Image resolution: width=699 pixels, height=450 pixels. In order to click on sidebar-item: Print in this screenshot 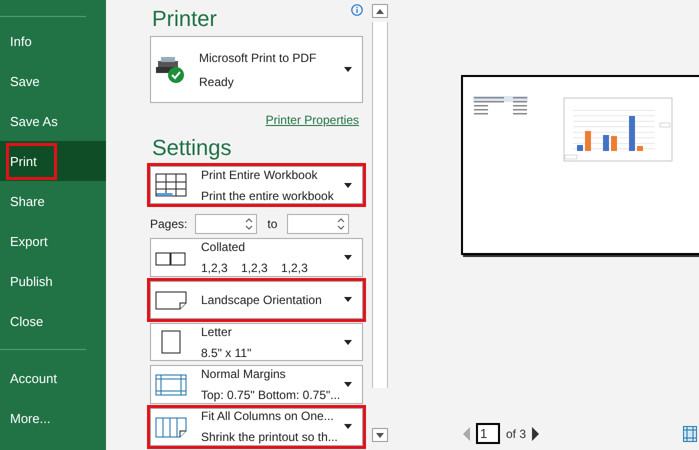, I will do `click(53, 161)`.